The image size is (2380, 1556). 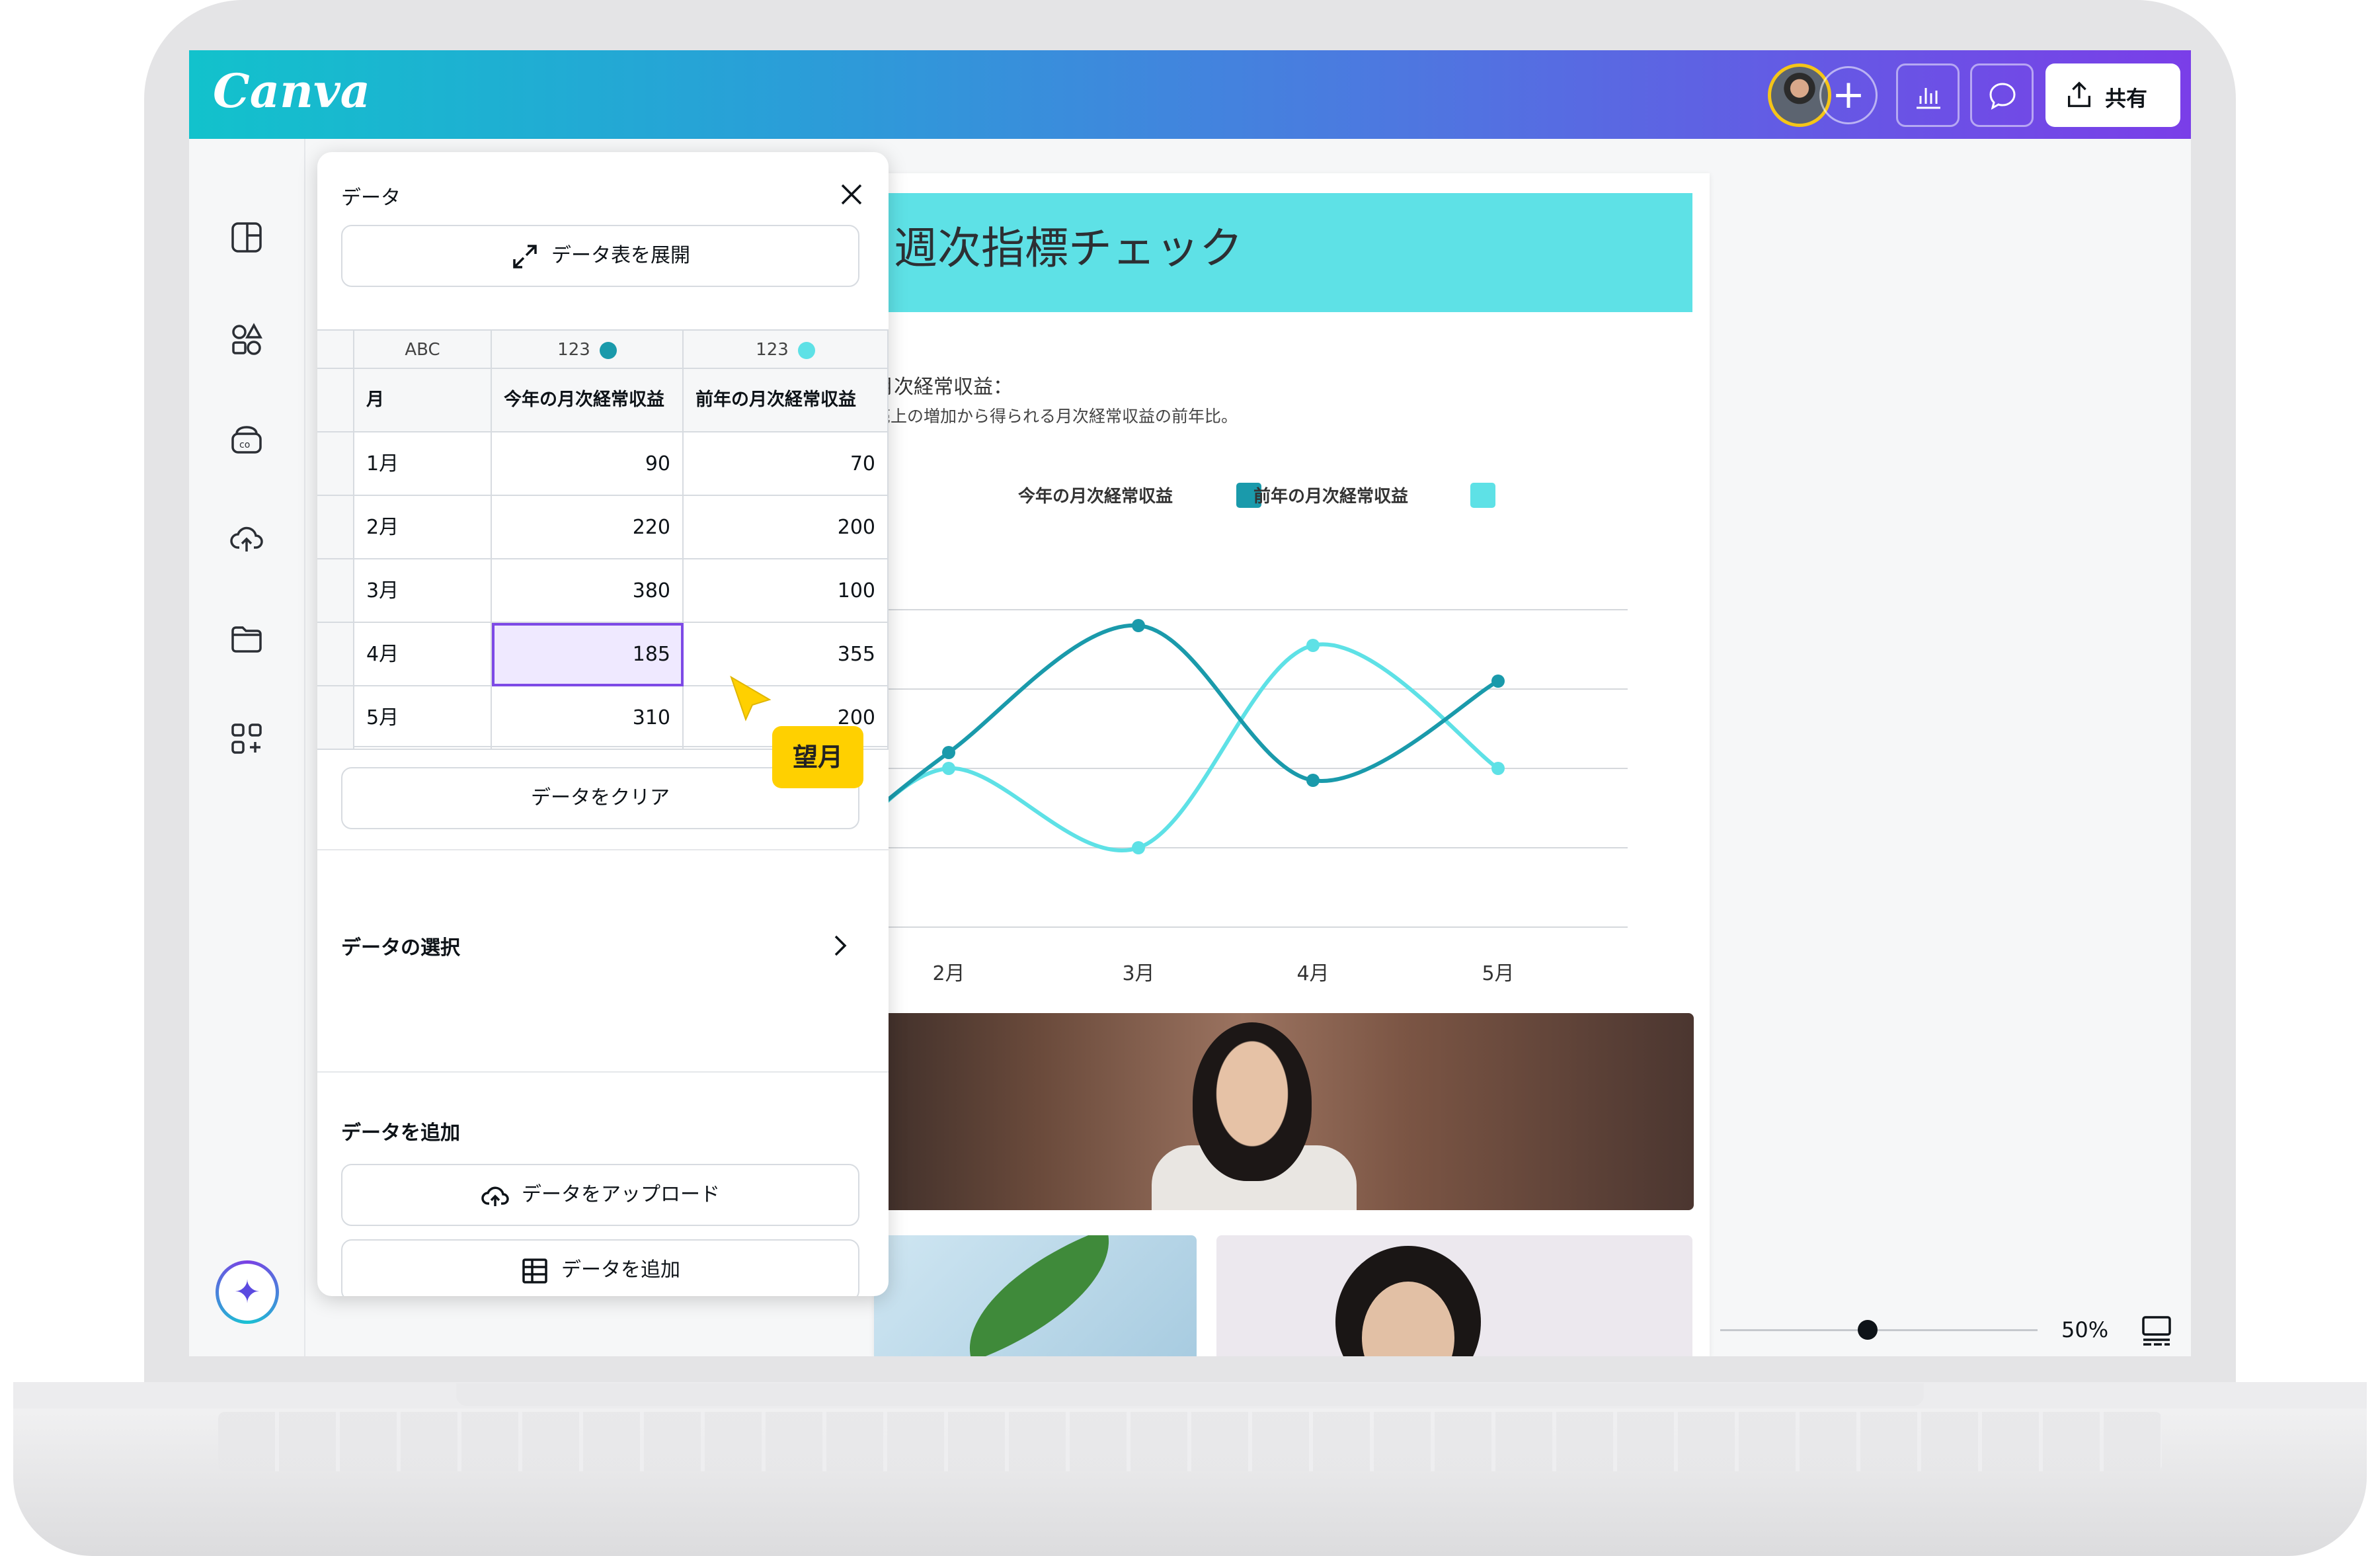 I want to click on zoom-level: 50%, so click(x=2084, y=1329).